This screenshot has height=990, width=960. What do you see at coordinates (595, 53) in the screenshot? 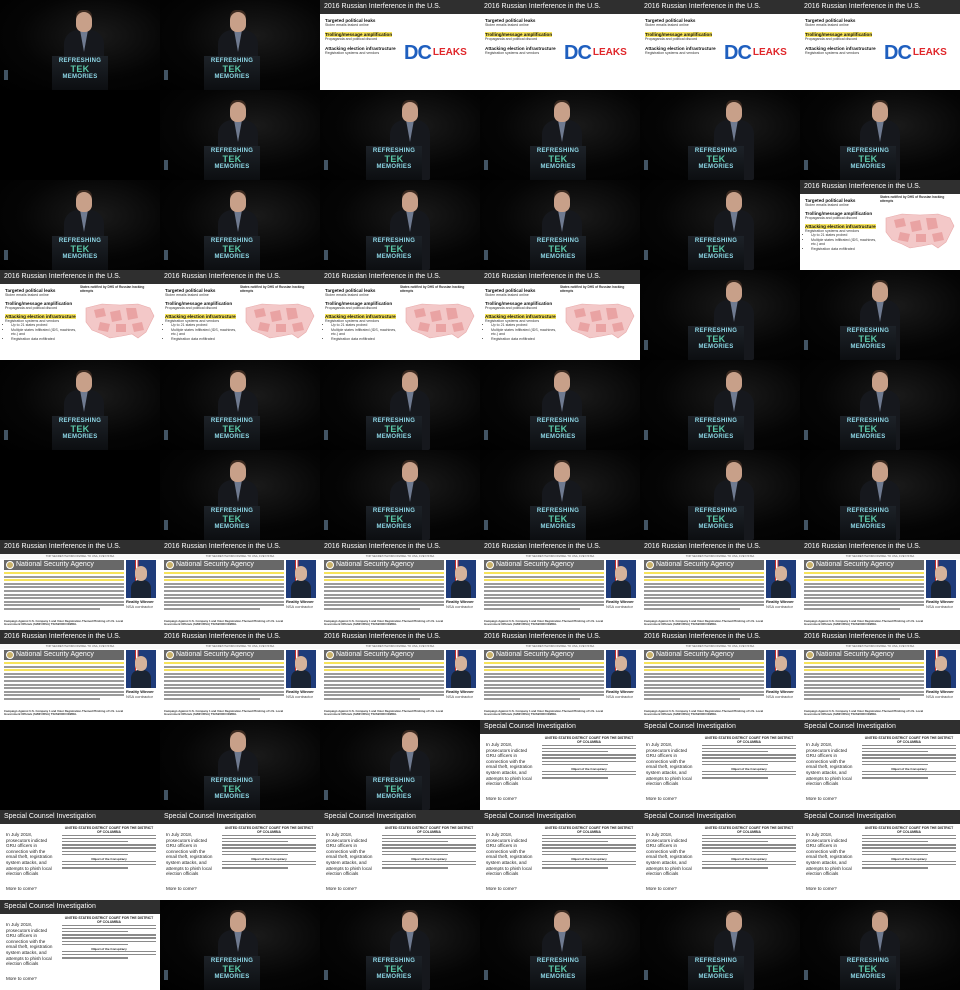
I see `dc-leaks-logo: DC LEAKS` at bounding box center [595, 53].